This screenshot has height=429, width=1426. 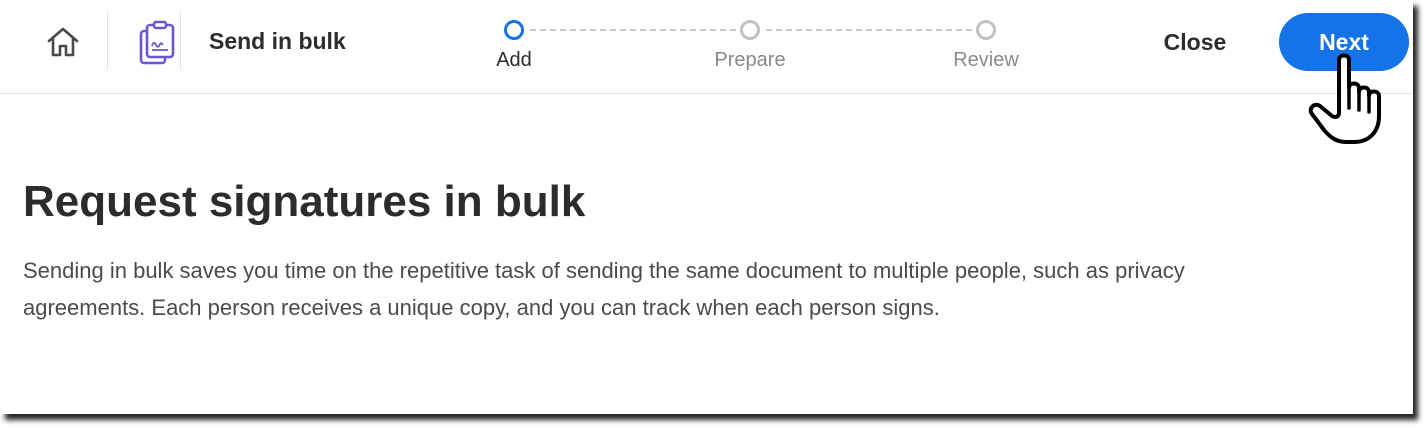 What do you see at coordinates (760, 44) in the screenshot?
I see `progress-stepper: Add Prepare Review` at bounding box center [760, 44].